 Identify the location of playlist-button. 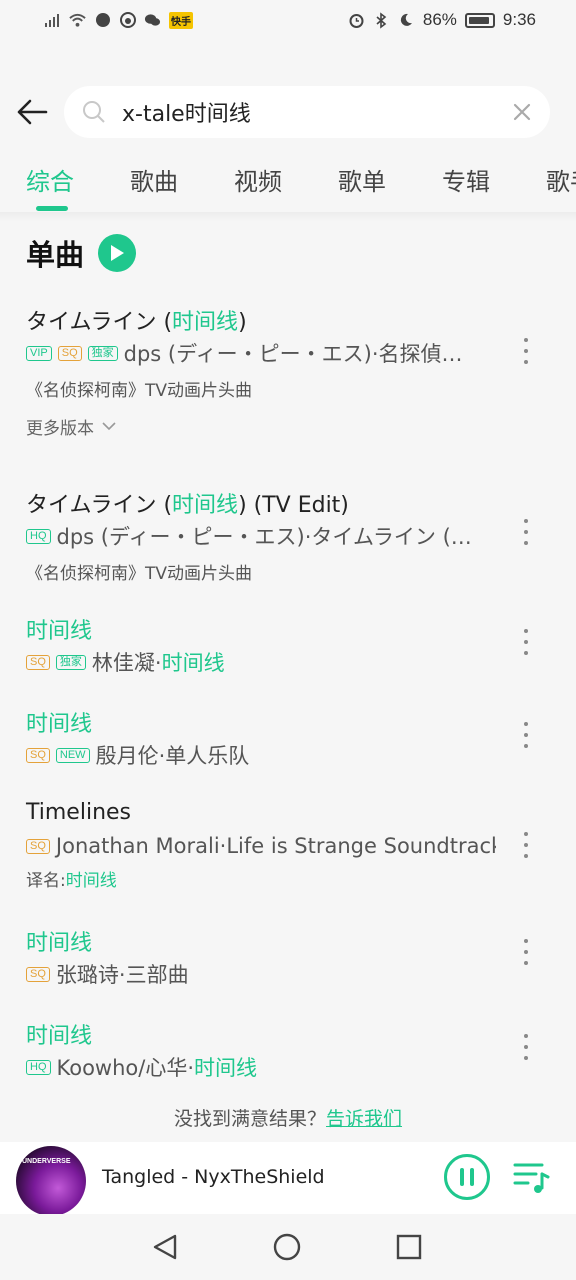
(532, 1178).